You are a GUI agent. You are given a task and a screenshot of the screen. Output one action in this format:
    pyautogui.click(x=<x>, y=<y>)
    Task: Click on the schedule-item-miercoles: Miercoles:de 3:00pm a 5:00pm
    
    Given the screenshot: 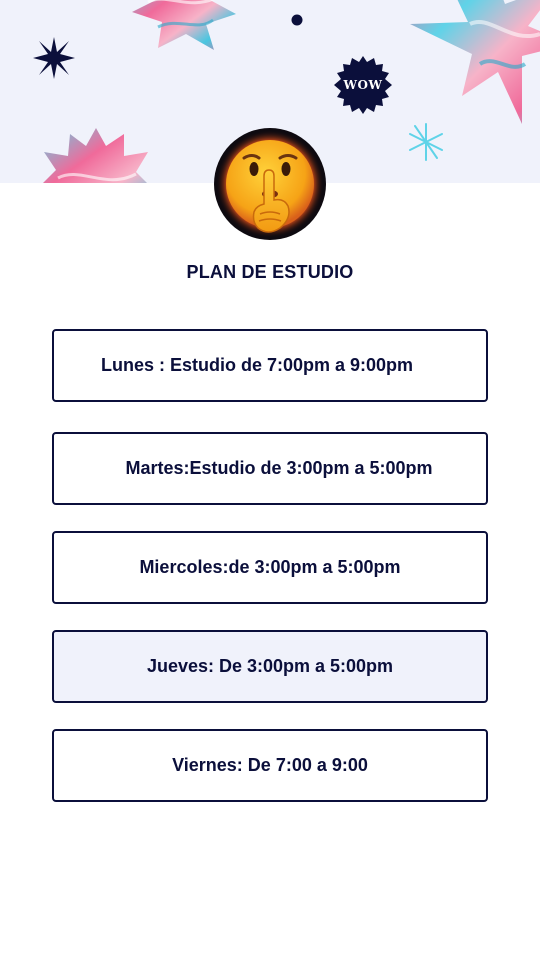 What is the action you would take?
    pyautogui.click(x=270, y=567)
    